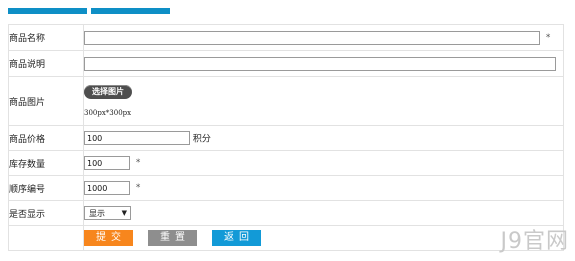 This screenshot has width=575, height=261. What do you see at coordinates (46, 188) in the screenshot?
I see `sort-order-label: 顺序编号` at bounding box center [46, 188].